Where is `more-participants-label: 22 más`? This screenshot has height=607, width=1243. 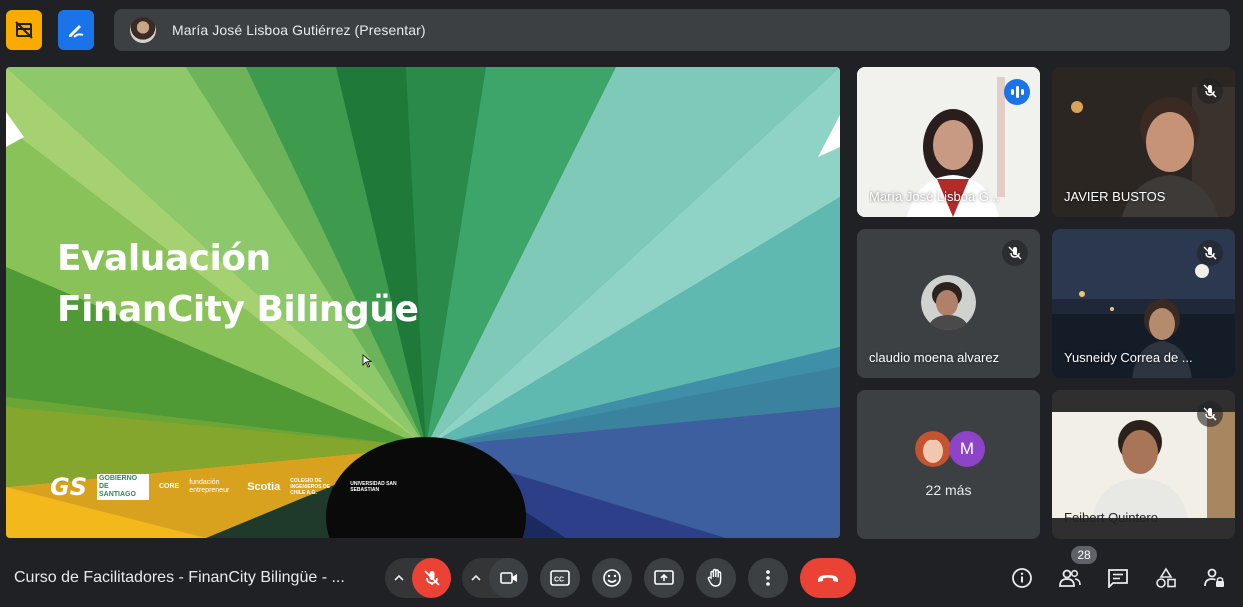 more-participants-label: 22 más is located at coordinates (948, 490).